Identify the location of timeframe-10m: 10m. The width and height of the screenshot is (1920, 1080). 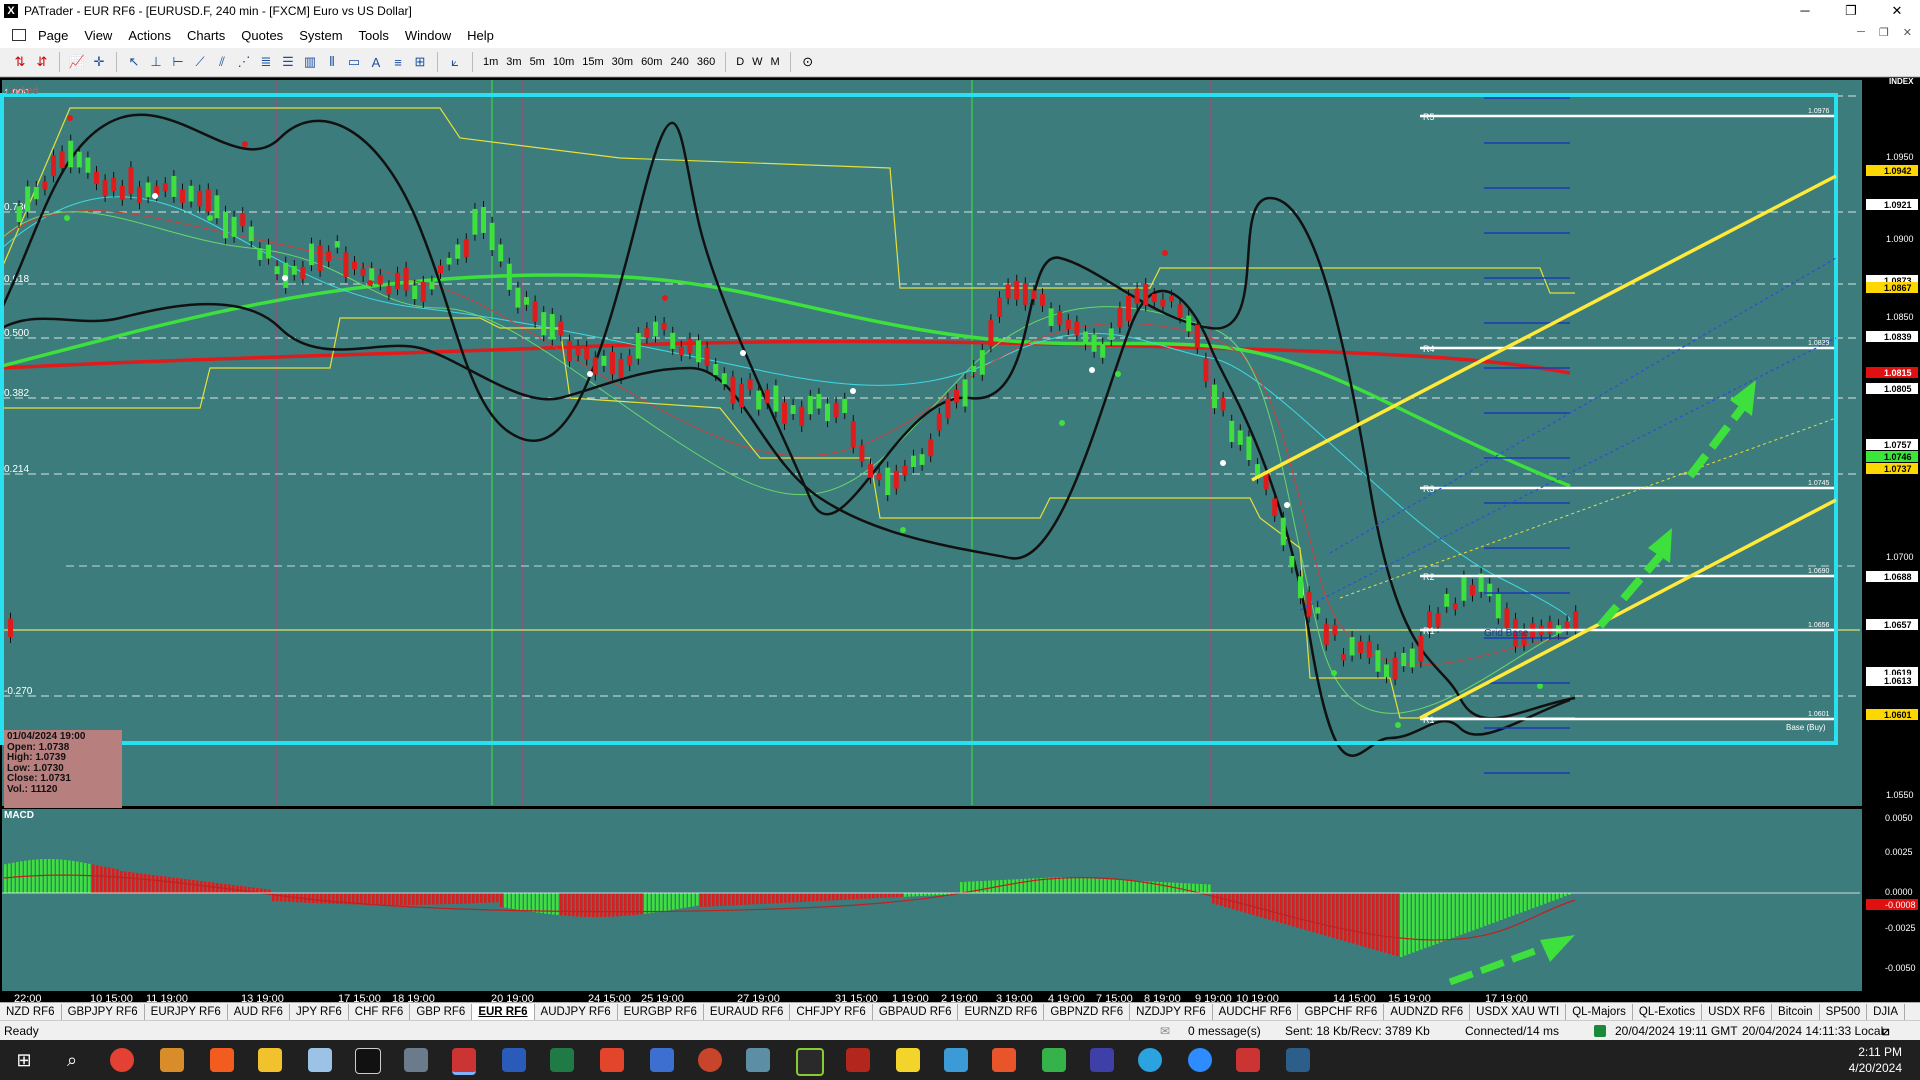
(563, 62).